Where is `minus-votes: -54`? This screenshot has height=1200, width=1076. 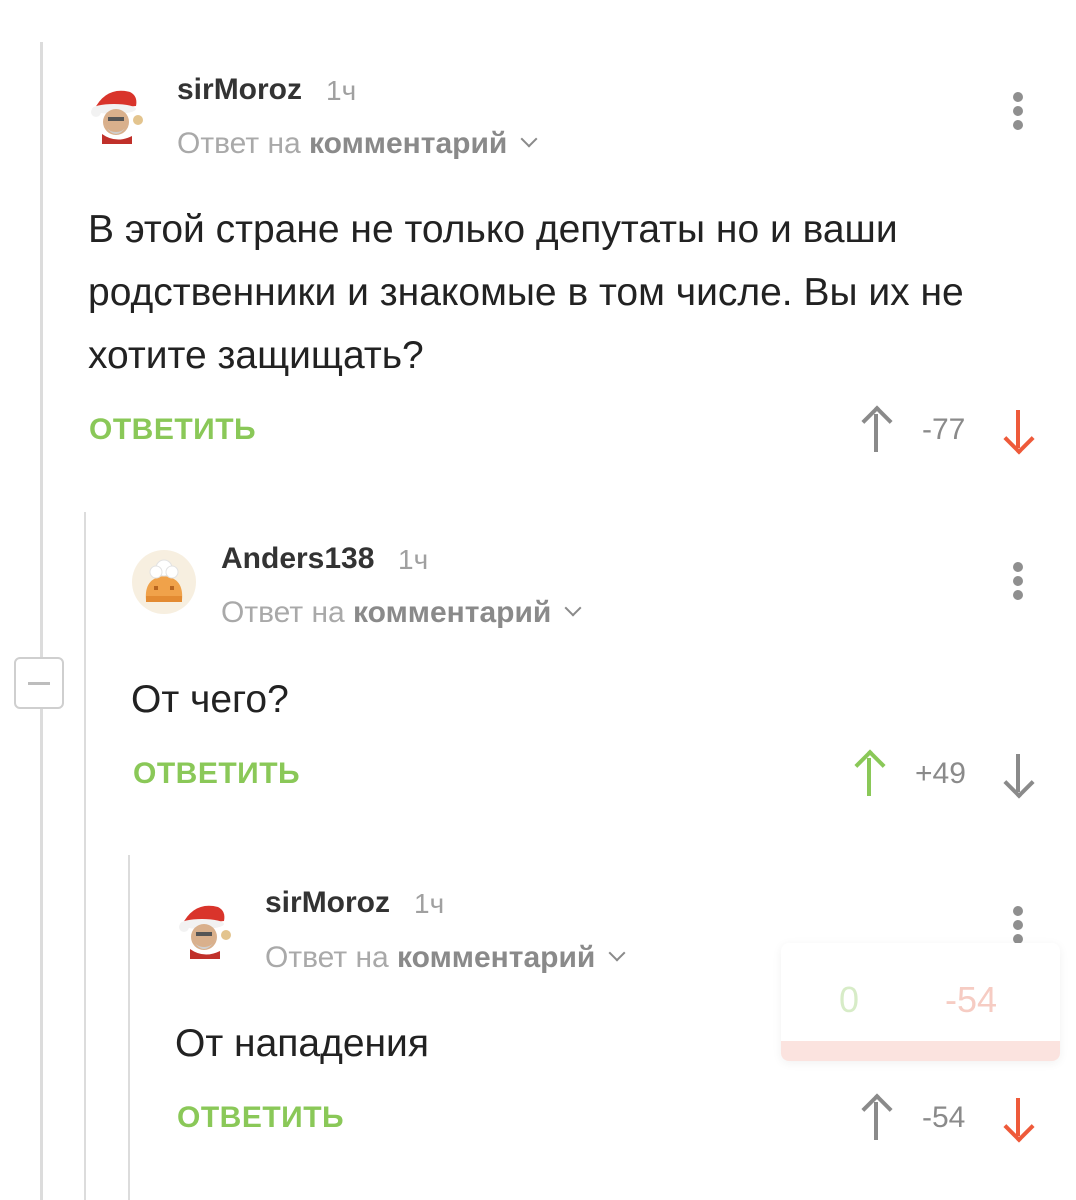
minus-votes: -54 is located at coordinates (971, 999).